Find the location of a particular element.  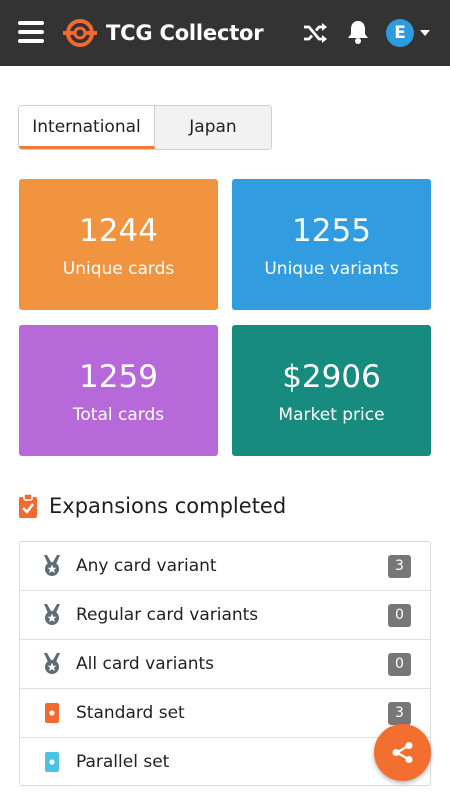

stat-card-market-price: $2906 Market price is located at coordinates (331, 390).